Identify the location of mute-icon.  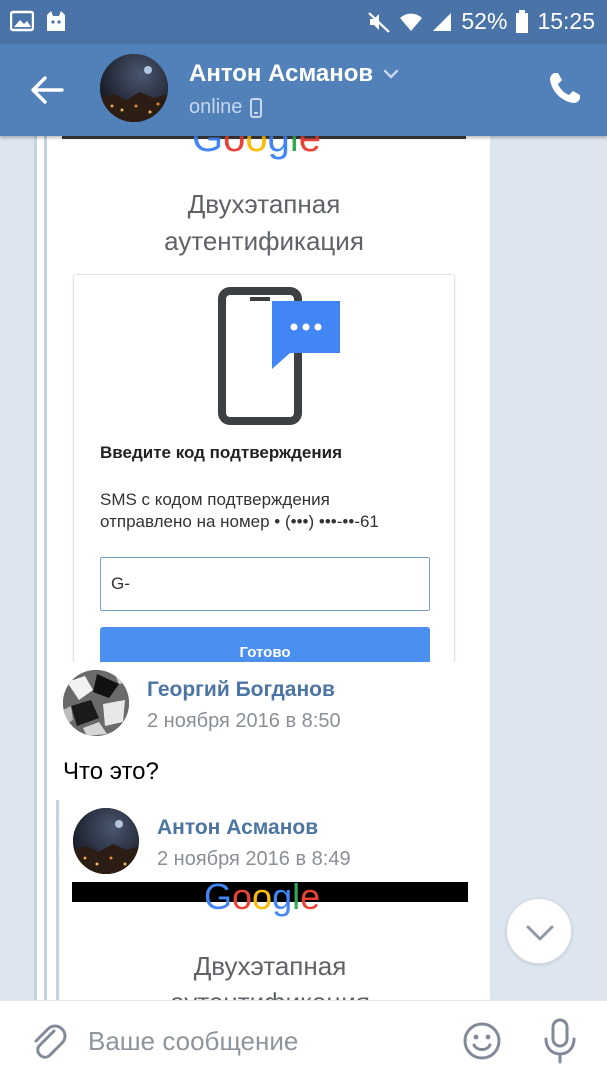
(379, 22).